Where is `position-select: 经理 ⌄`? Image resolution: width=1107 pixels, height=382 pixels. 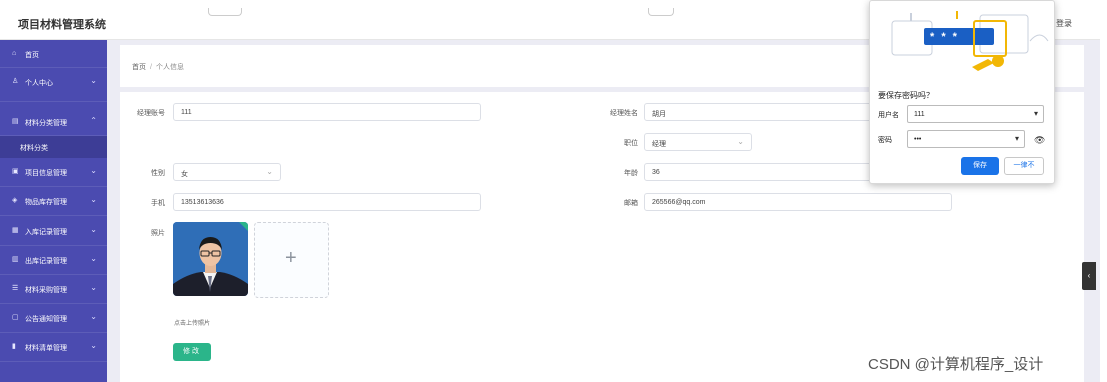 position-select: 经理 ⌄ is located at coordinates (698, 142).